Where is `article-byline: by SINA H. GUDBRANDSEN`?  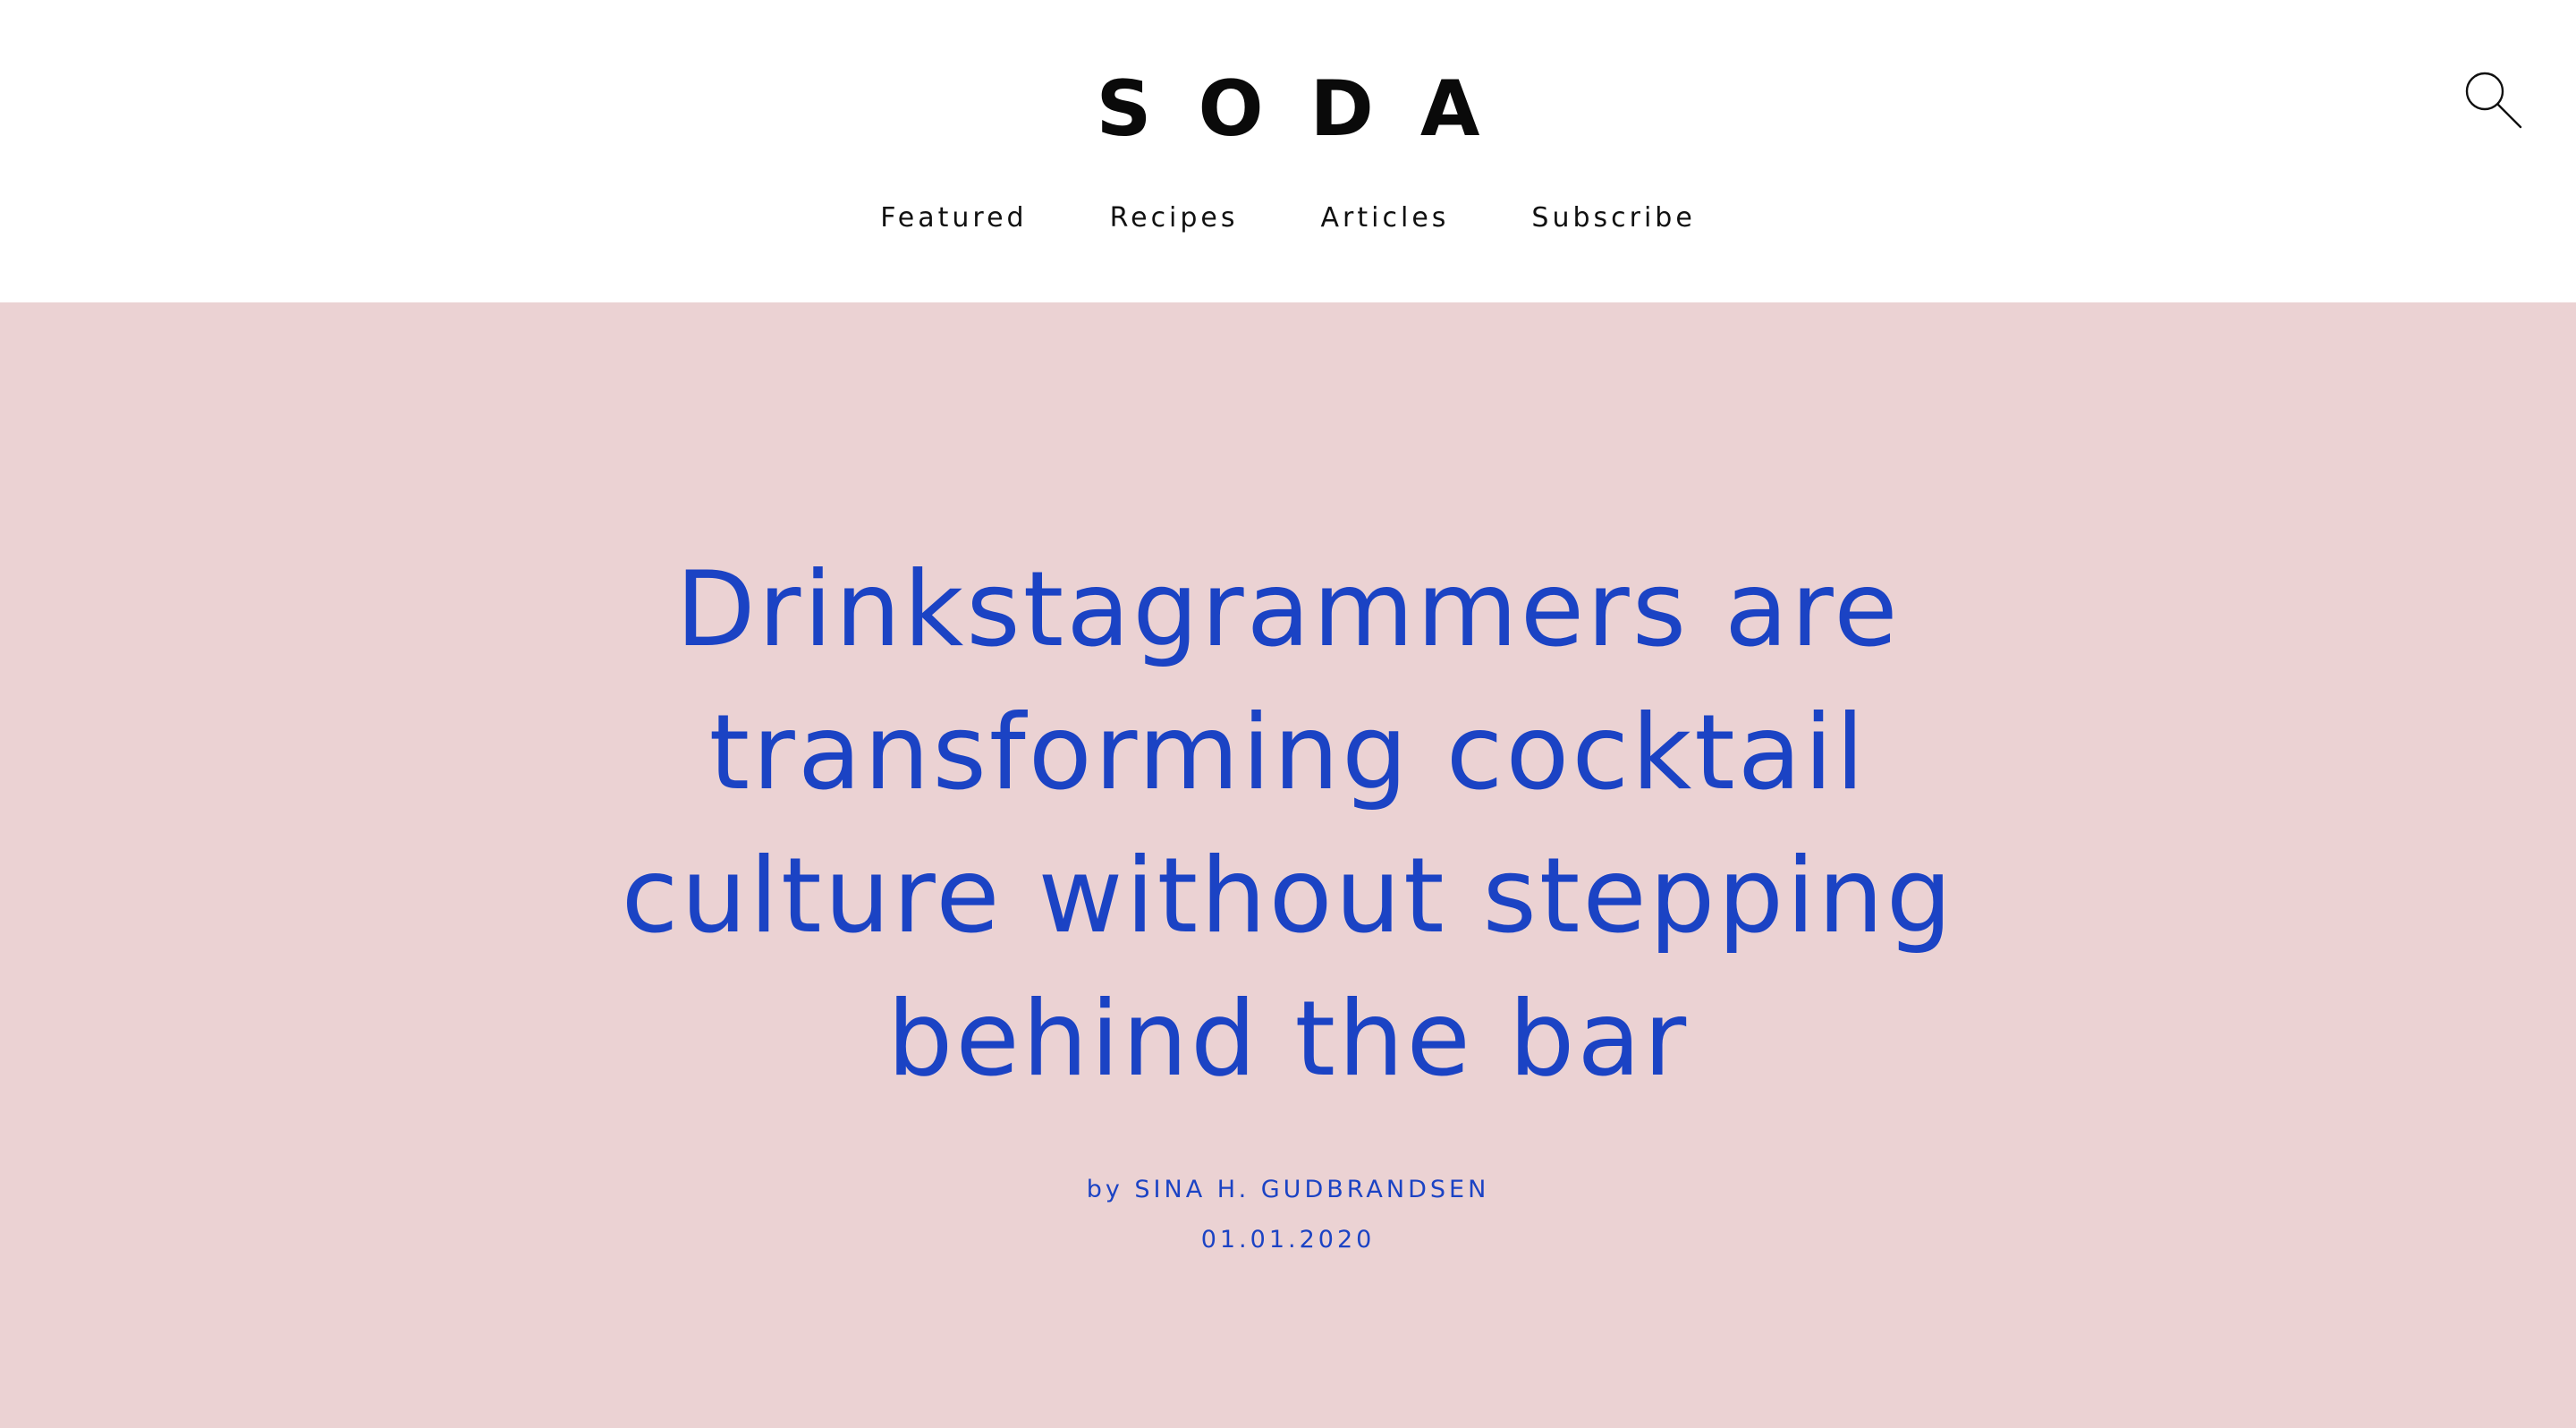
article-byline: by SINA H. GUDBRANDSEN is located at coordinates (1288, 1189).